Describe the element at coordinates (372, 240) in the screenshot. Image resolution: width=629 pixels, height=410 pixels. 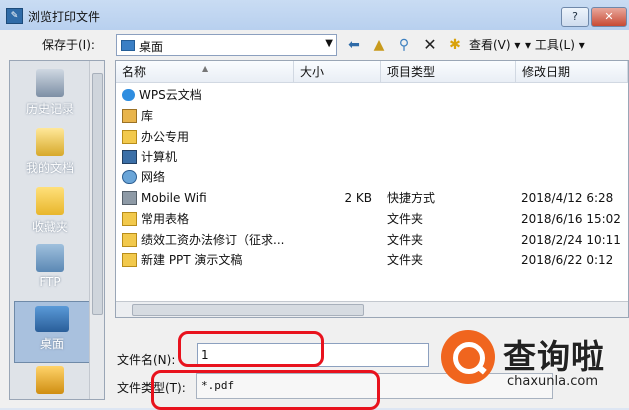
I see `file-row: 绩效工资办法修订（征求... 文件夹 2018/2/24 10:11` at that location.